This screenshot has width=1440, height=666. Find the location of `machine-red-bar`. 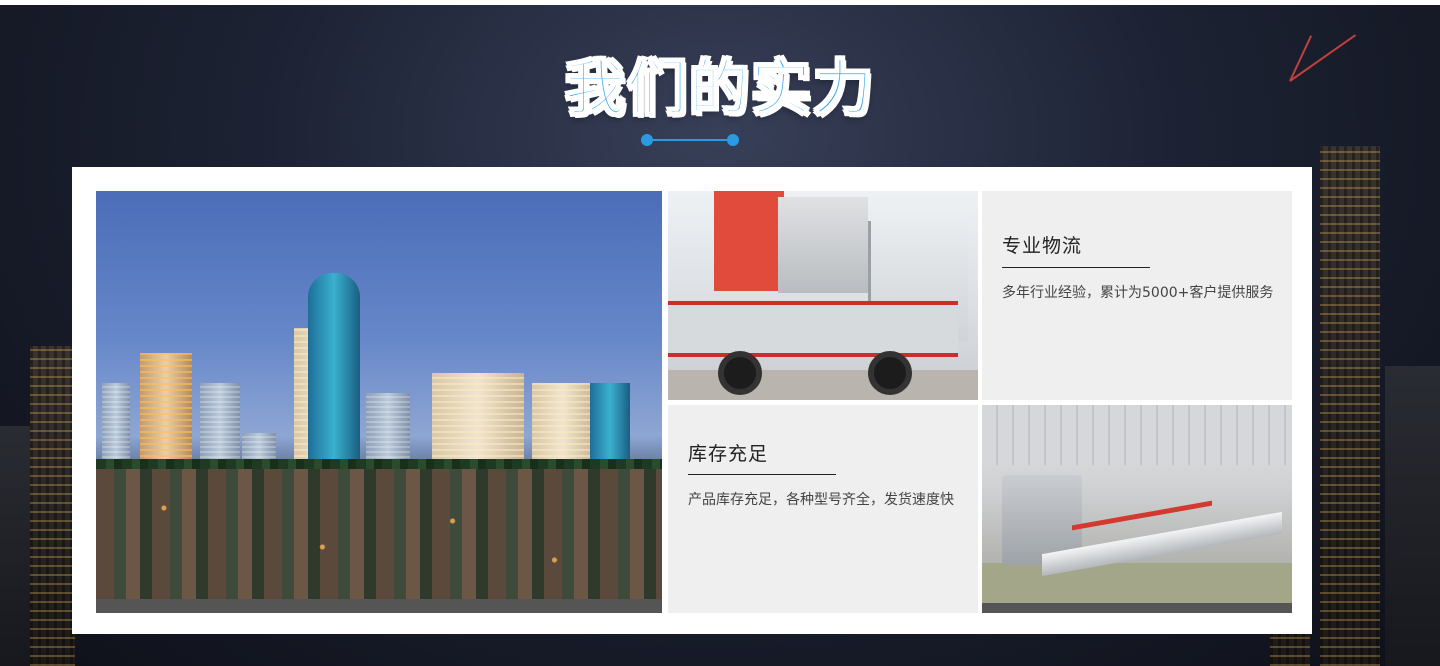

machine-red-bar is located at coordinates (1142, 515).